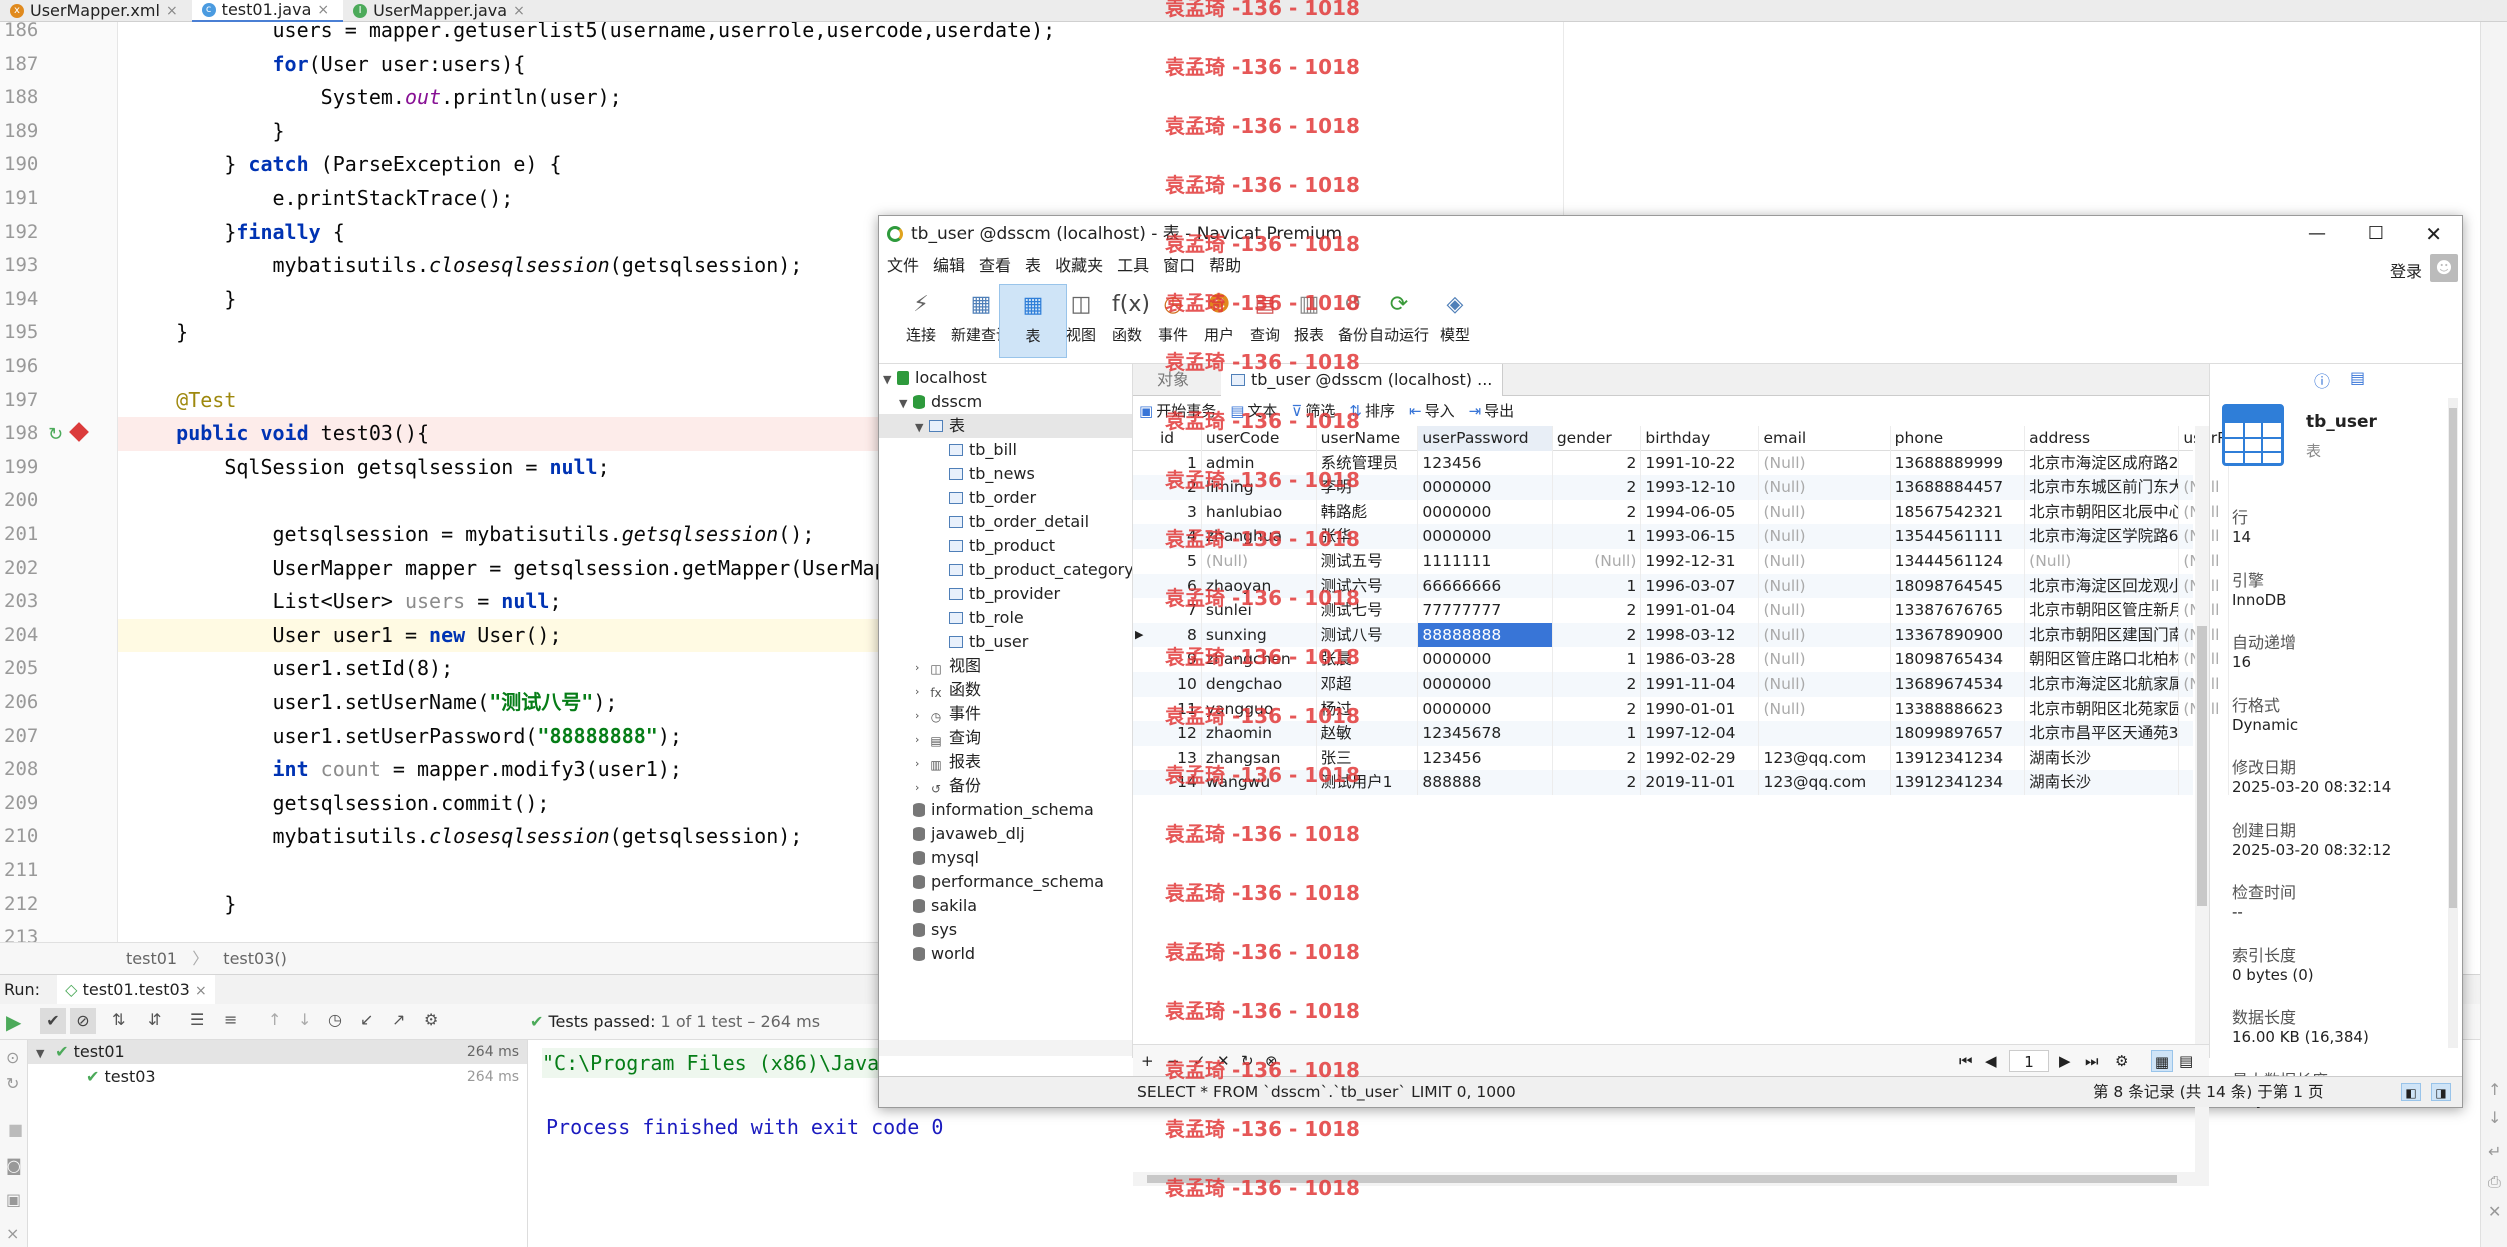  What do you see at coordinates (1173, 380) in the screenshot?
I see `tab-objects: 对象` at bounding box center [1173, 380].